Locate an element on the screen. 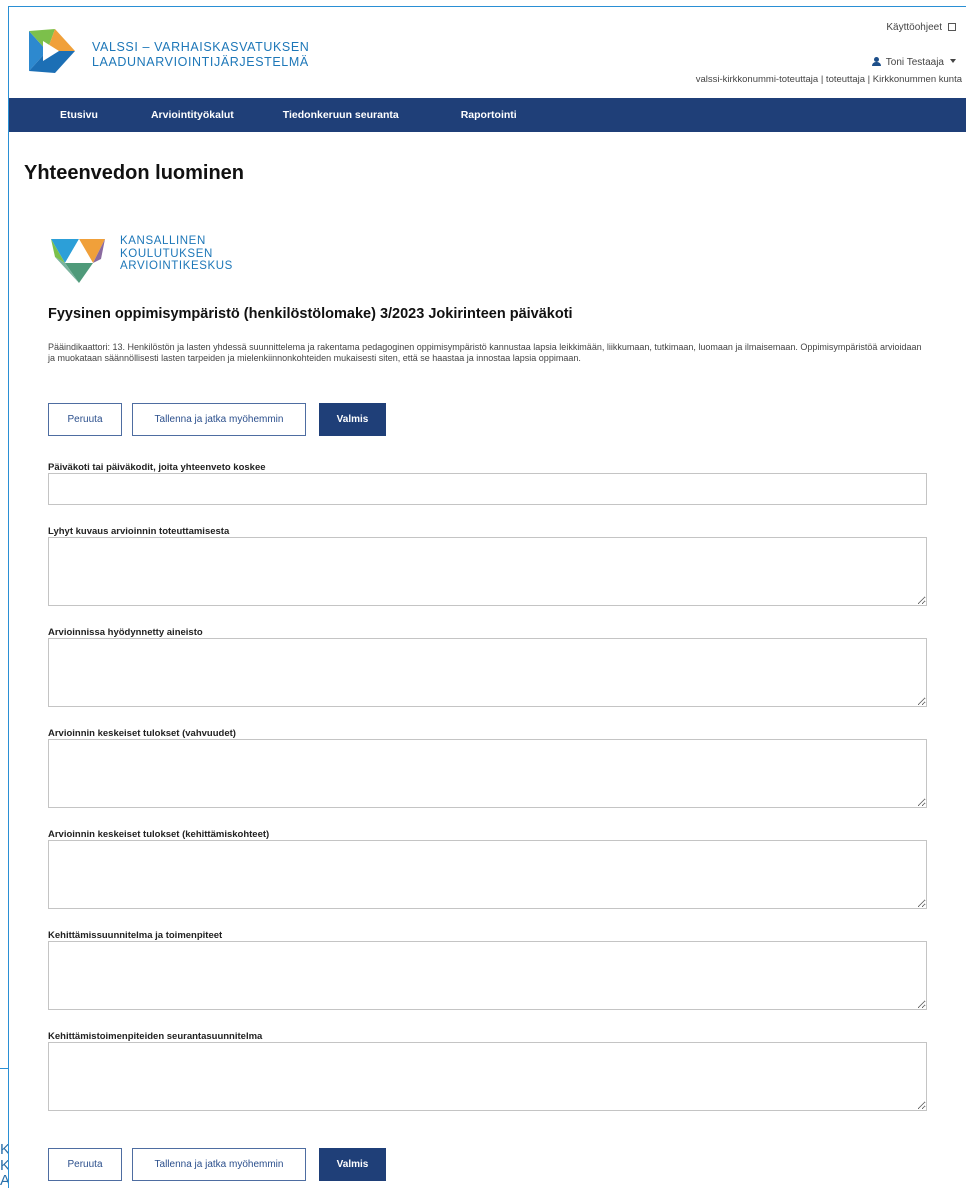  valssi-logo-icon is located at coordinates (52, 51).